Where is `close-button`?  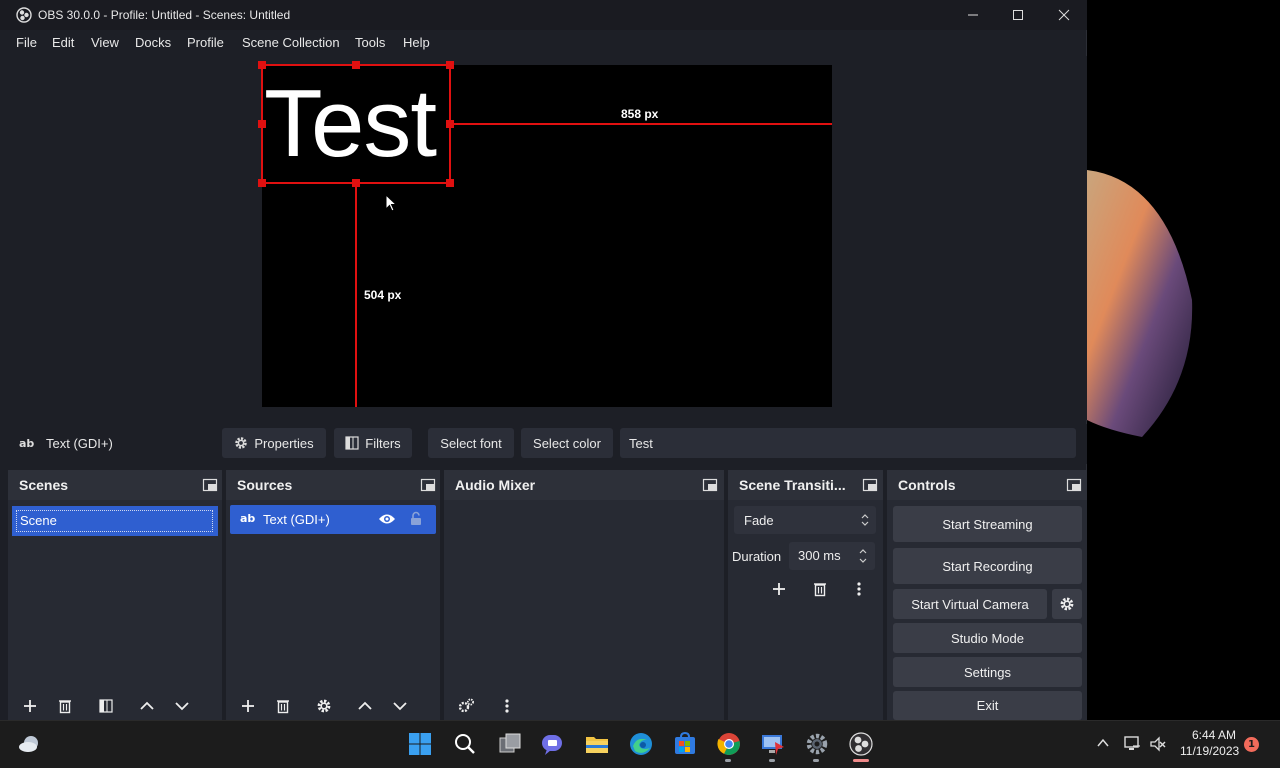
close-button is located at coordinates (1064, 15).